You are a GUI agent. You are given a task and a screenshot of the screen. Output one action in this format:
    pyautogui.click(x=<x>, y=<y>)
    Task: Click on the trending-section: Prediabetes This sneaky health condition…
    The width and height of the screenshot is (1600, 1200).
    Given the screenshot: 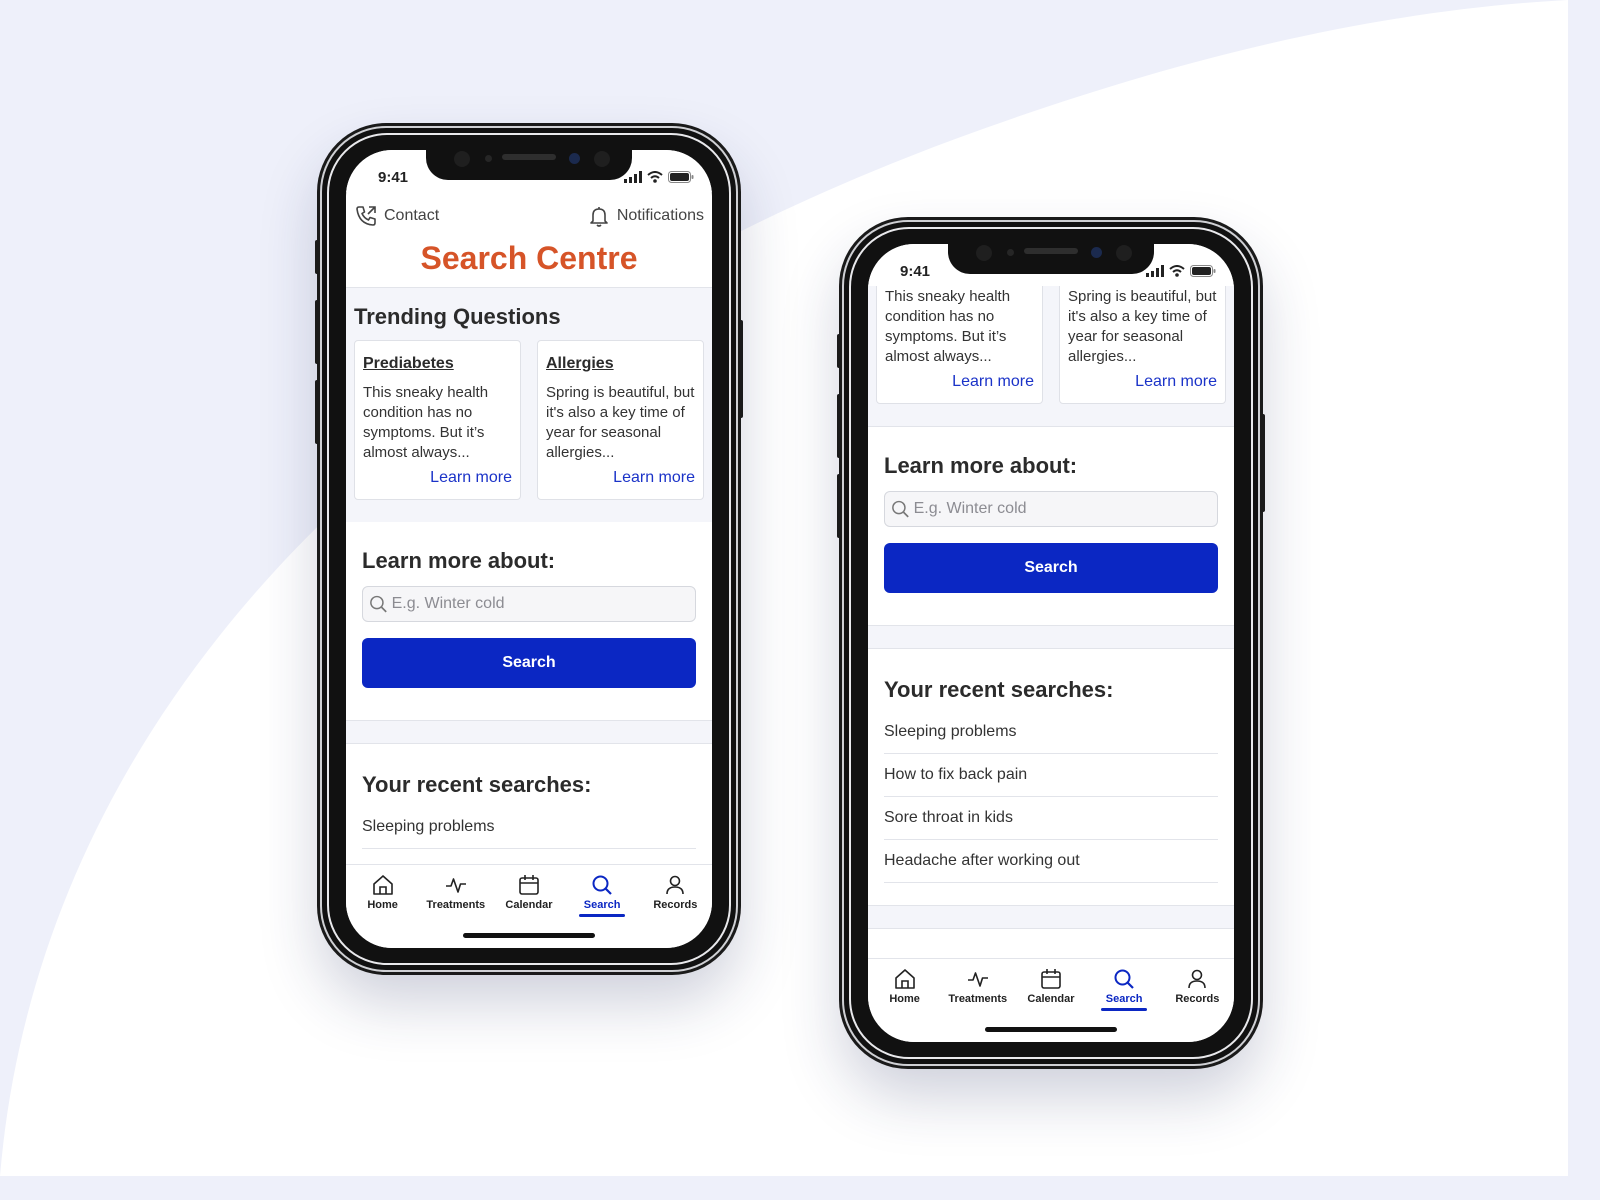 What is the action you would take?
    pyautogui.click(x=1051, y=356)
    